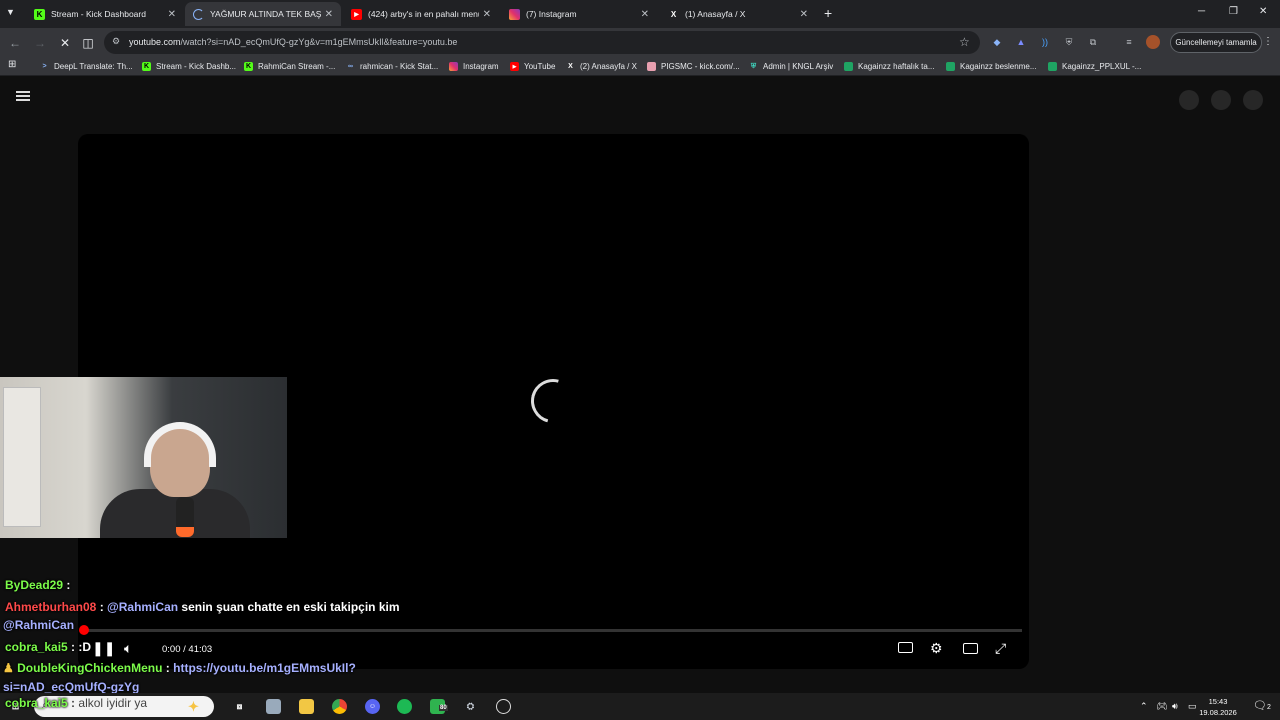 Image resolution: width=1280 pixels, height=720 pixels. What do you see at coordinates (1201, 11) in the screenshot?
I see `minimize-button: ─` at bounding box center [1201, 11].